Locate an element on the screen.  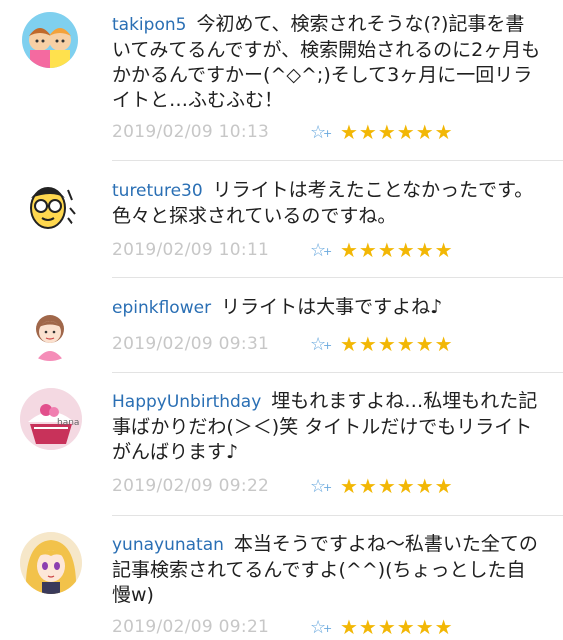
two-kids-avatar-icon is located at coordinates (50, 40).